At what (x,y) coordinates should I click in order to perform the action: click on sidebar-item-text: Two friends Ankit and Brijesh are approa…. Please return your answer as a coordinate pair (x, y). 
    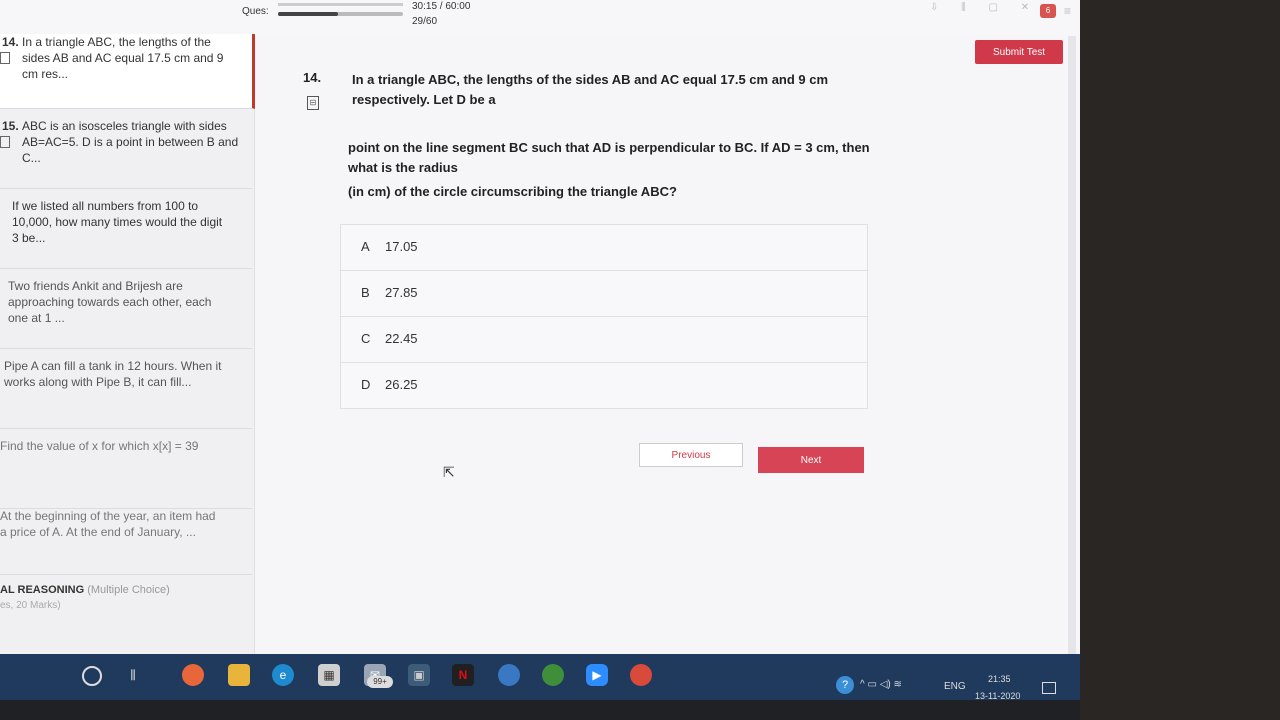
    Looking at the image, I should click on (110, 302).